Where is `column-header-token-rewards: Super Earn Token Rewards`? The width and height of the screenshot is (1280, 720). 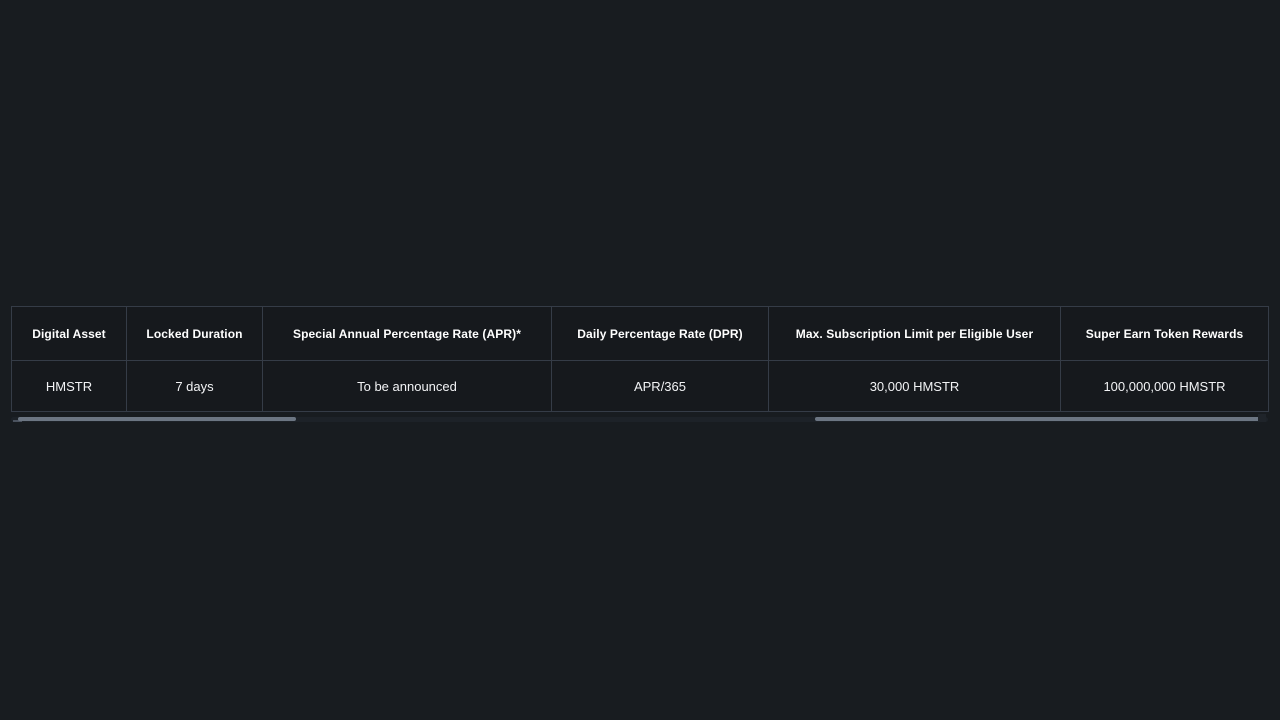
column-header-token-rewards: Super Earn Token Rewards is located at coordinates (1164, 333).